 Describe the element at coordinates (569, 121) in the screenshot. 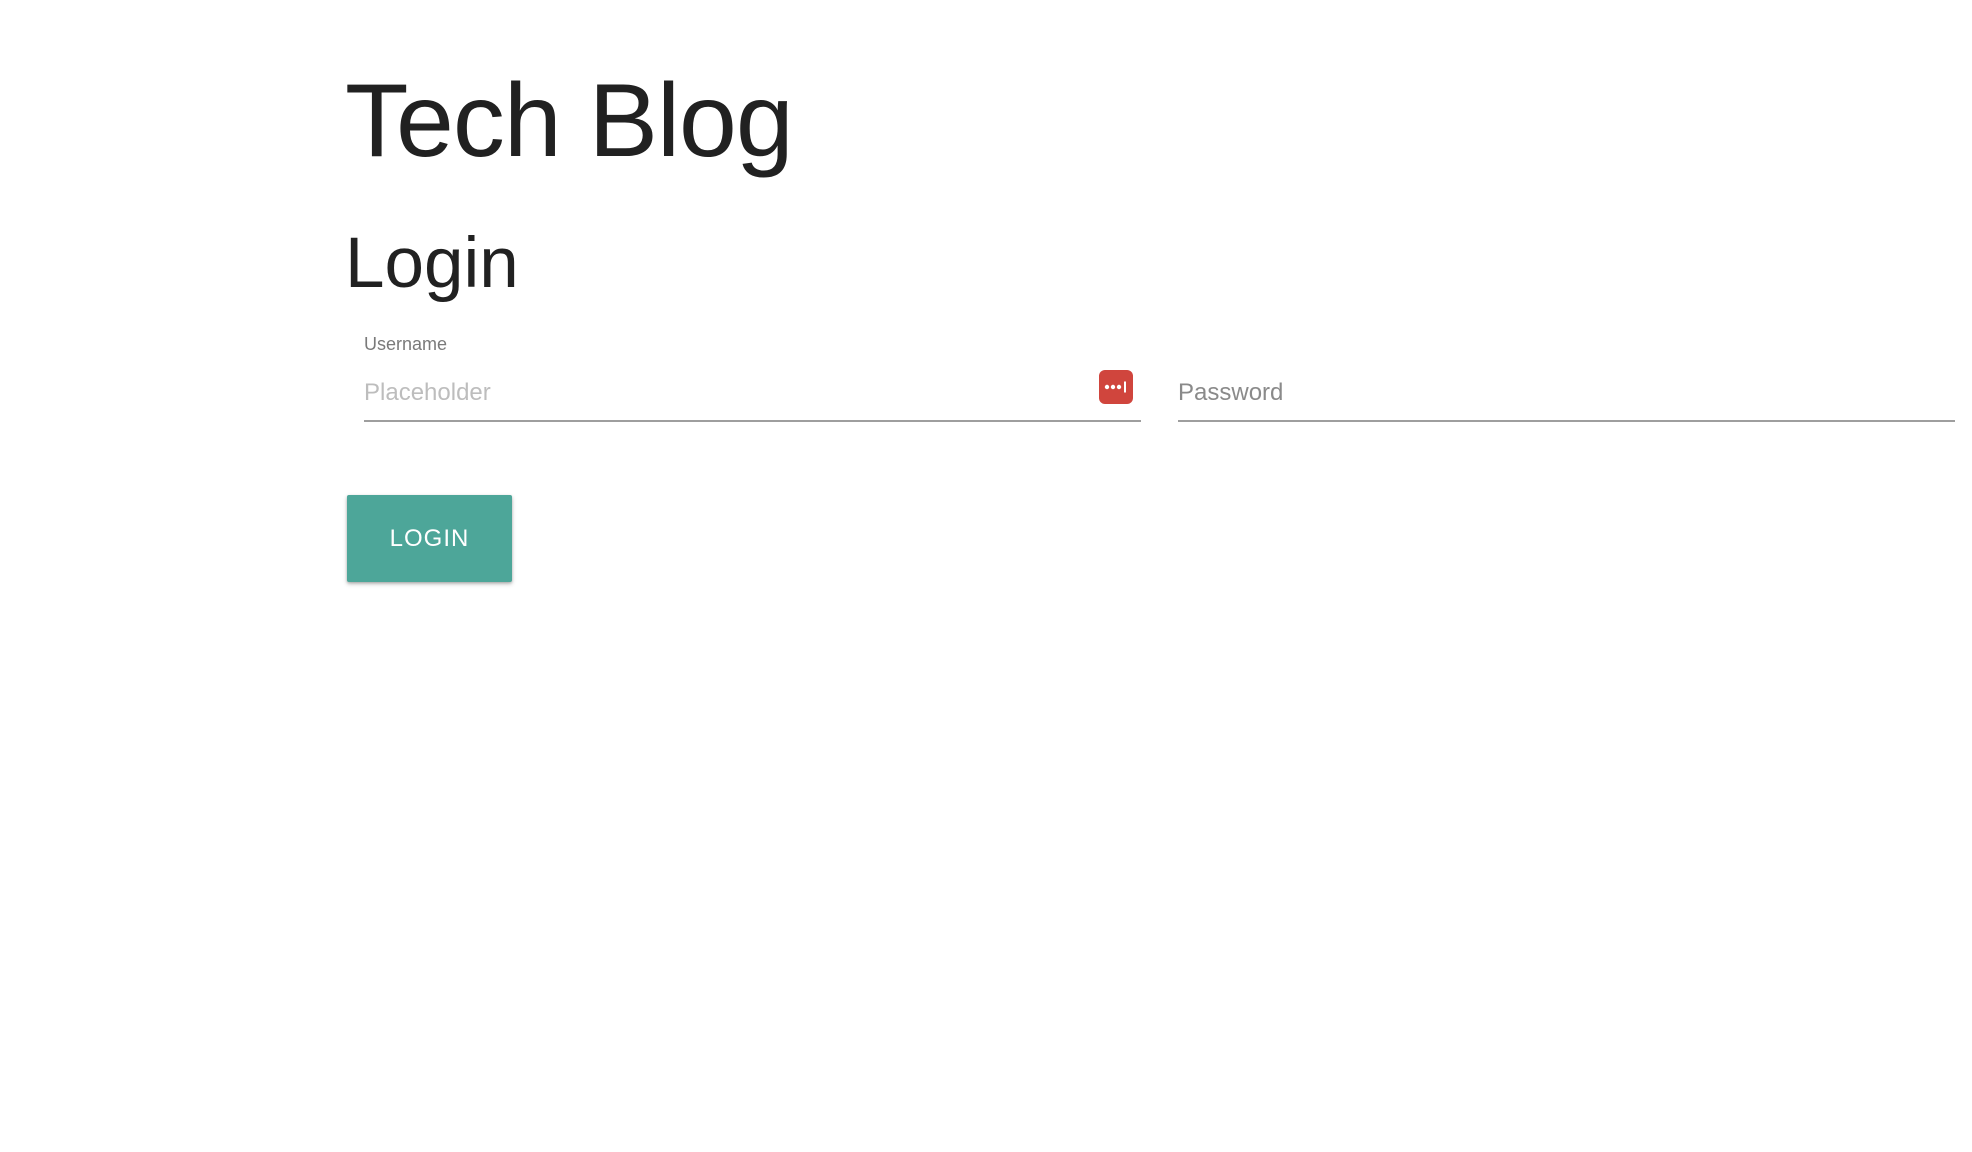

I see `site-title: Tech Blog` at that location.